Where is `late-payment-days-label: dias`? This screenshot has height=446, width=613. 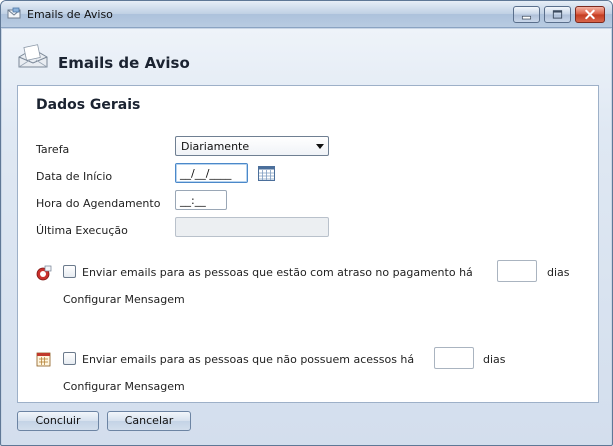
late-payment-days-label: dias is located at coordinates (558, 272).